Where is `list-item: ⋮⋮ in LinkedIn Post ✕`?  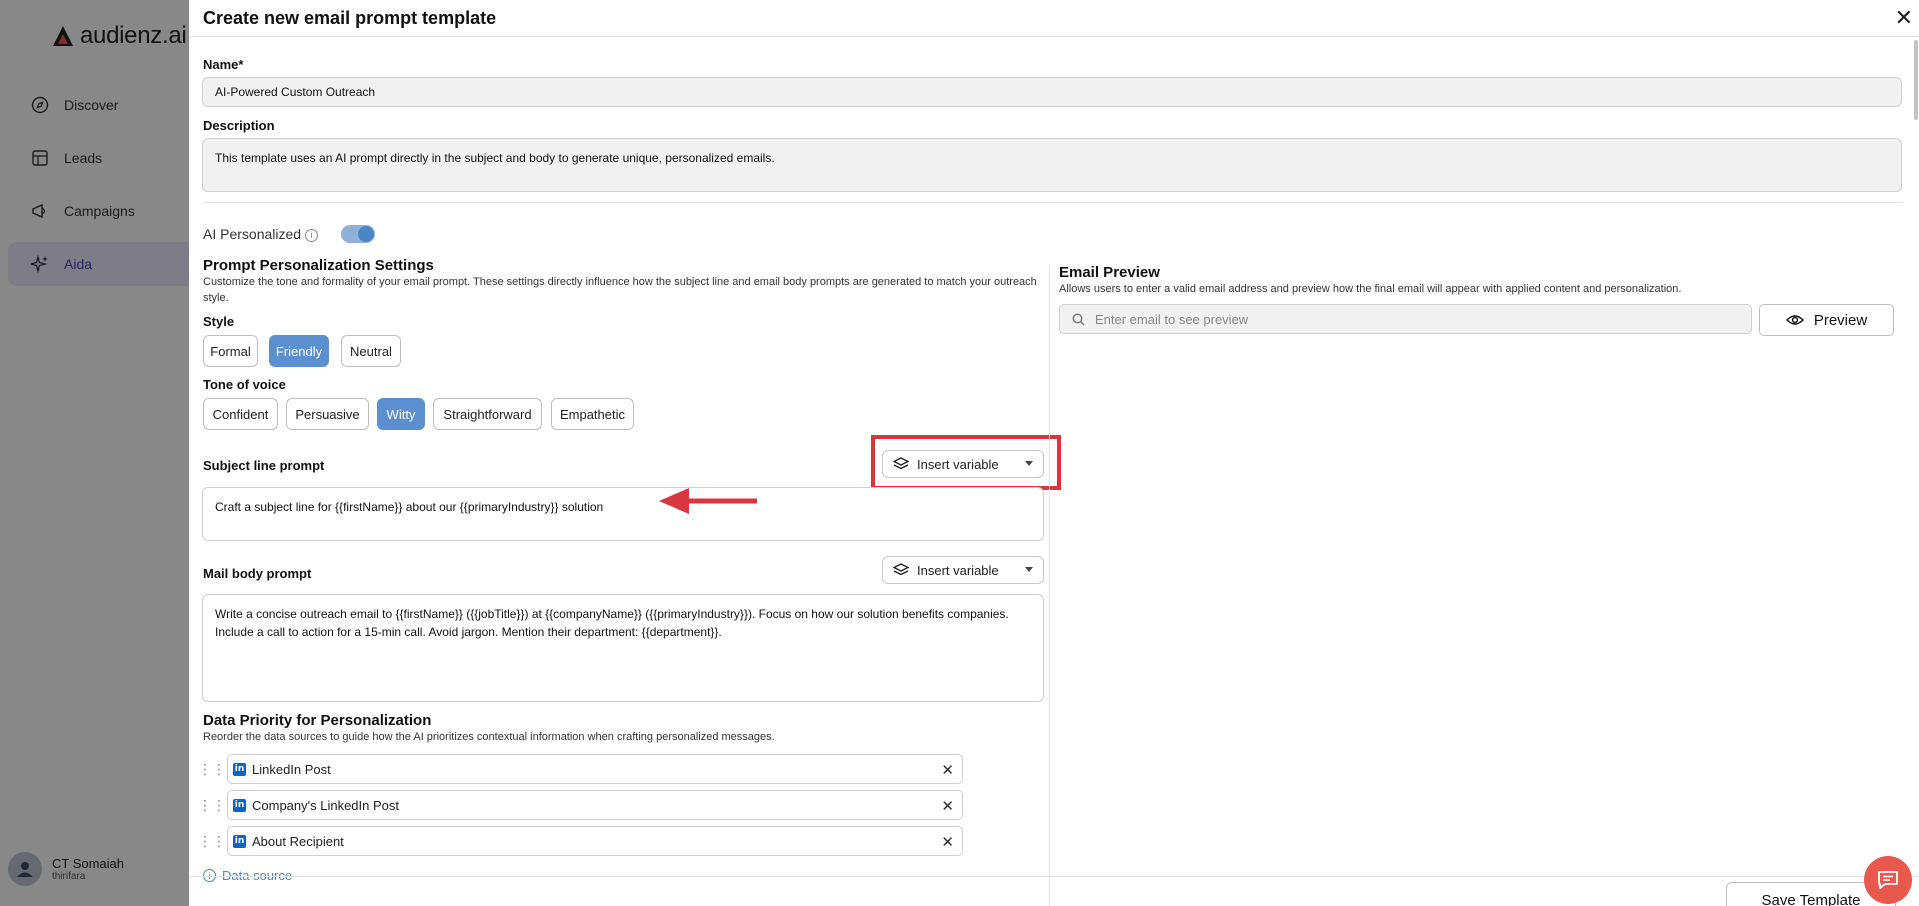 list-item: ⋮⋮ in LinkedIn Post ✕ is located at coordinates (580, 769).